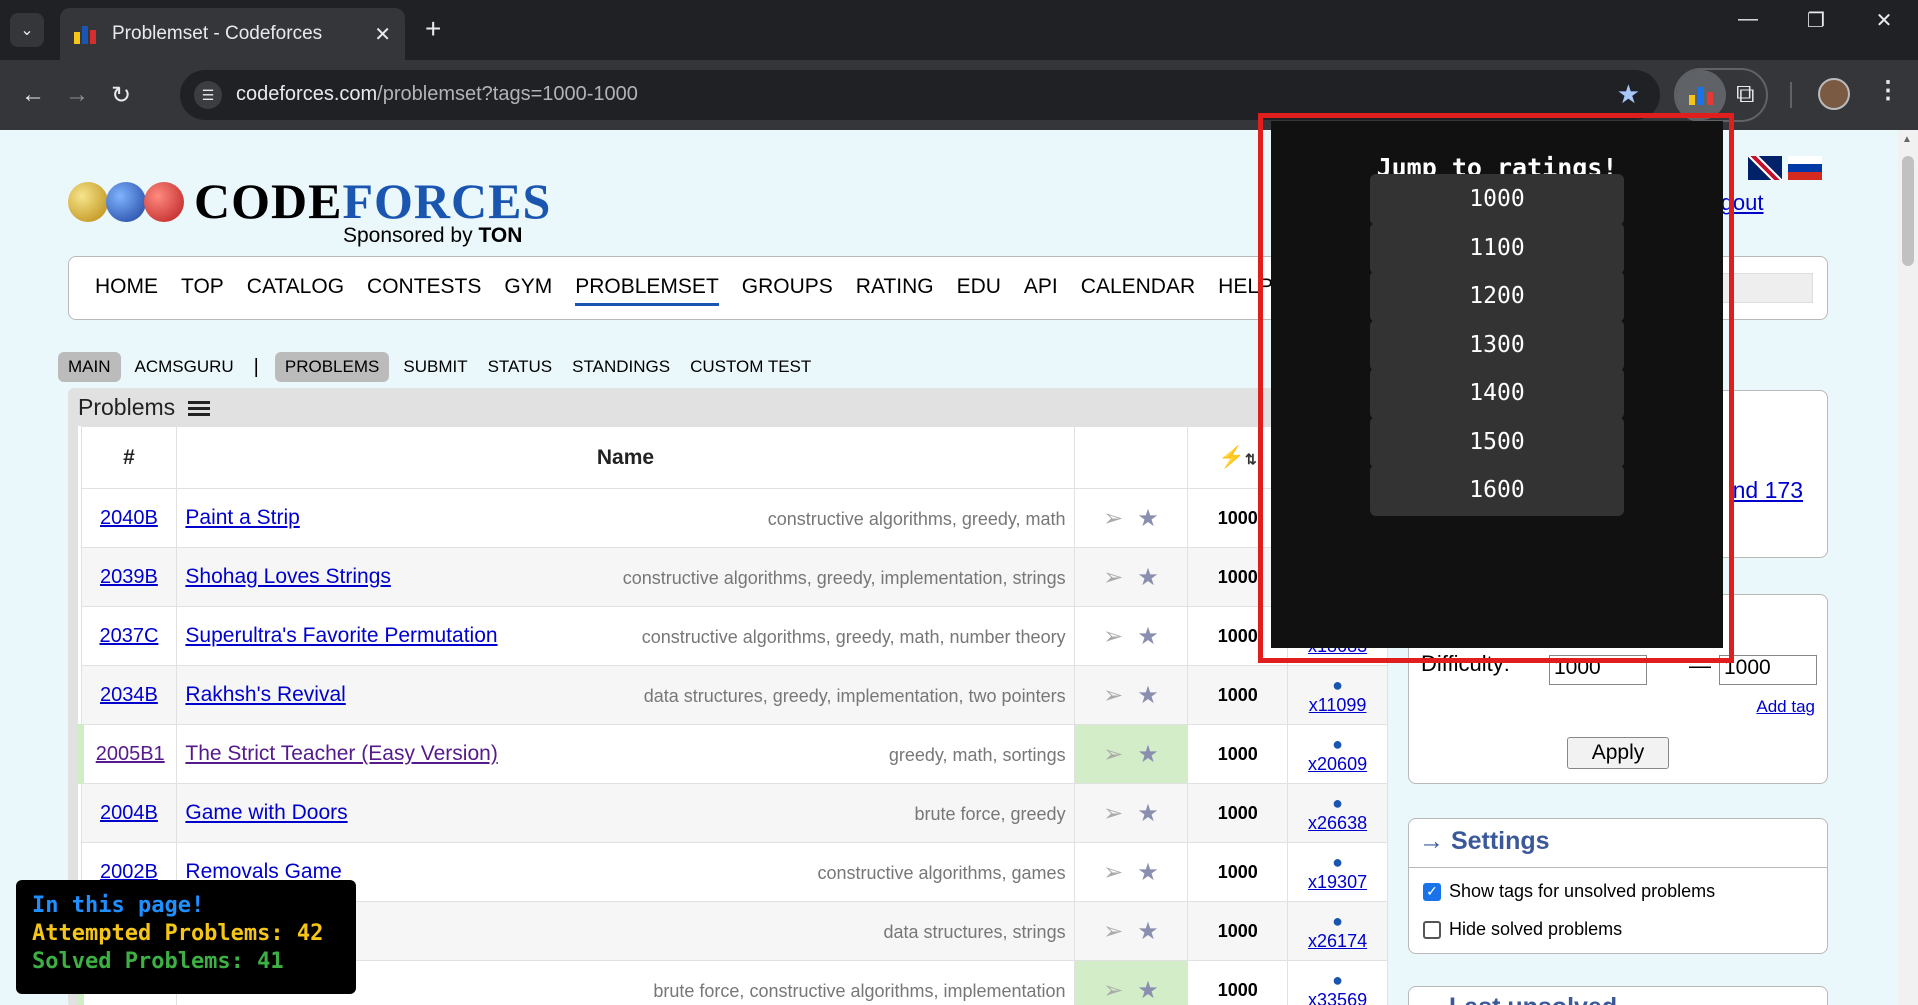 This screenshot has width=1918, height=1005. I want to click on rating-button-1200: 1200, so click(1497, 296).